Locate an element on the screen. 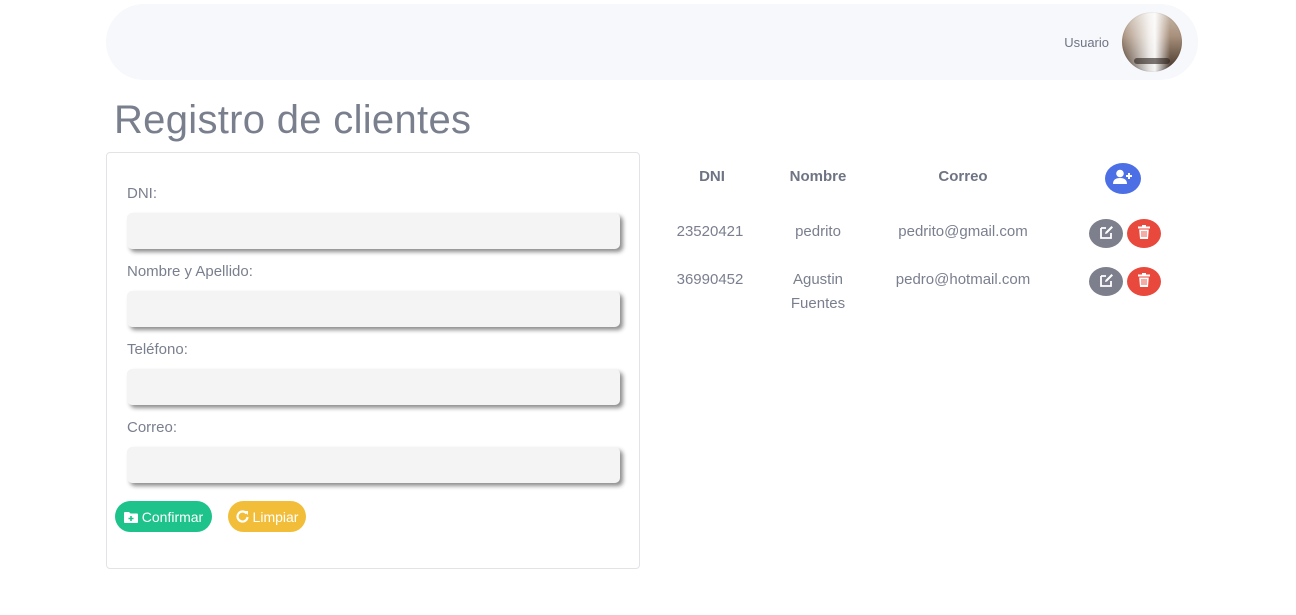 The width and height of the screenshot is (1296, 615). page-title: Registro de clientes is located at coordinates (293, 120).